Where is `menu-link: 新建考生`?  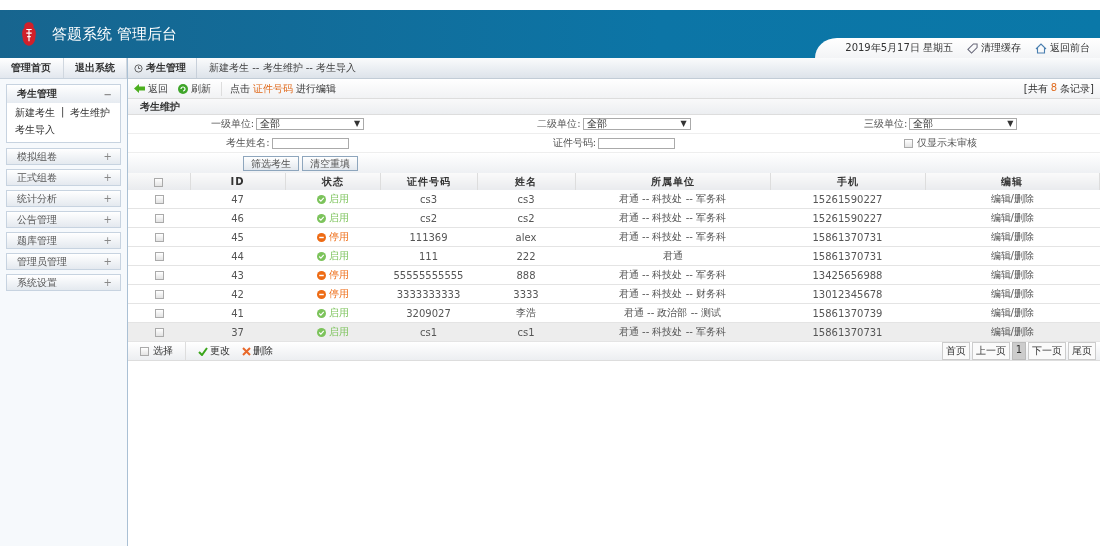
menu-link: 新建考生 is located at coordinates (35, 113).